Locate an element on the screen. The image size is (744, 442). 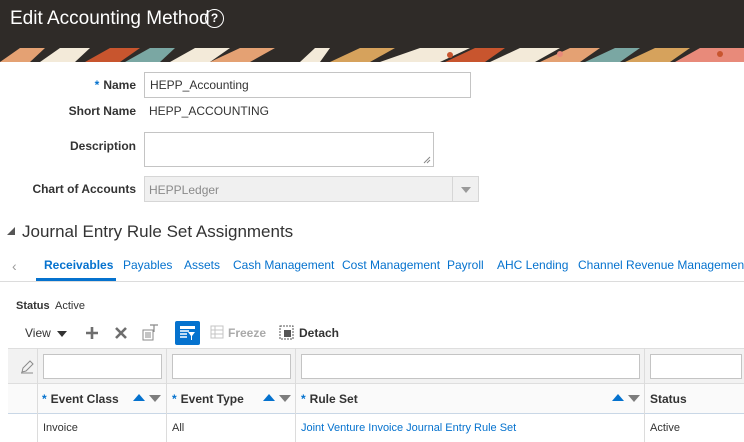
page-header: Edit Accounting Method ? is located at coordinates (372, 31).